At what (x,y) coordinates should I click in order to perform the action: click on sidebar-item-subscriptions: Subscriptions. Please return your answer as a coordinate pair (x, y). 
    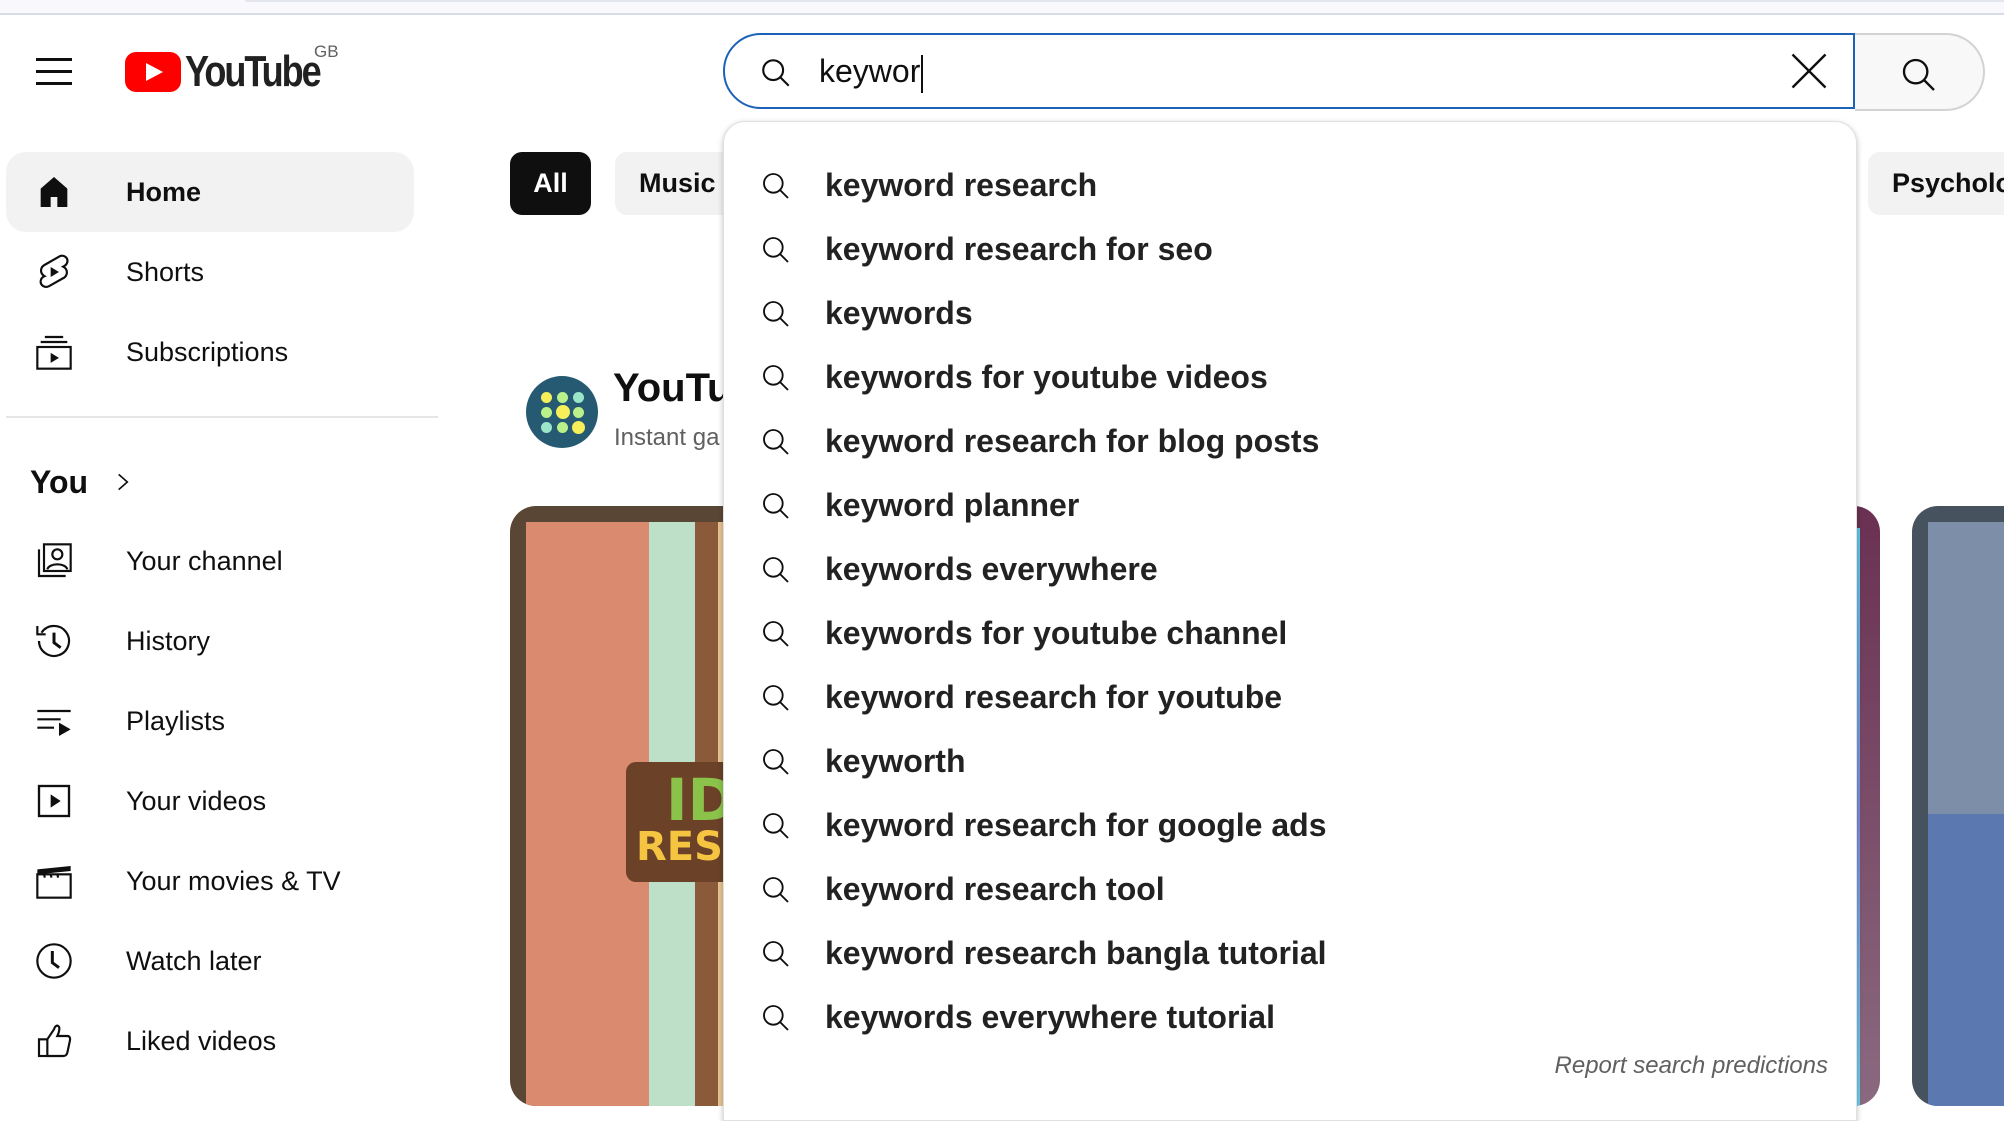
    Looking at the image, I should click on (210, 352).